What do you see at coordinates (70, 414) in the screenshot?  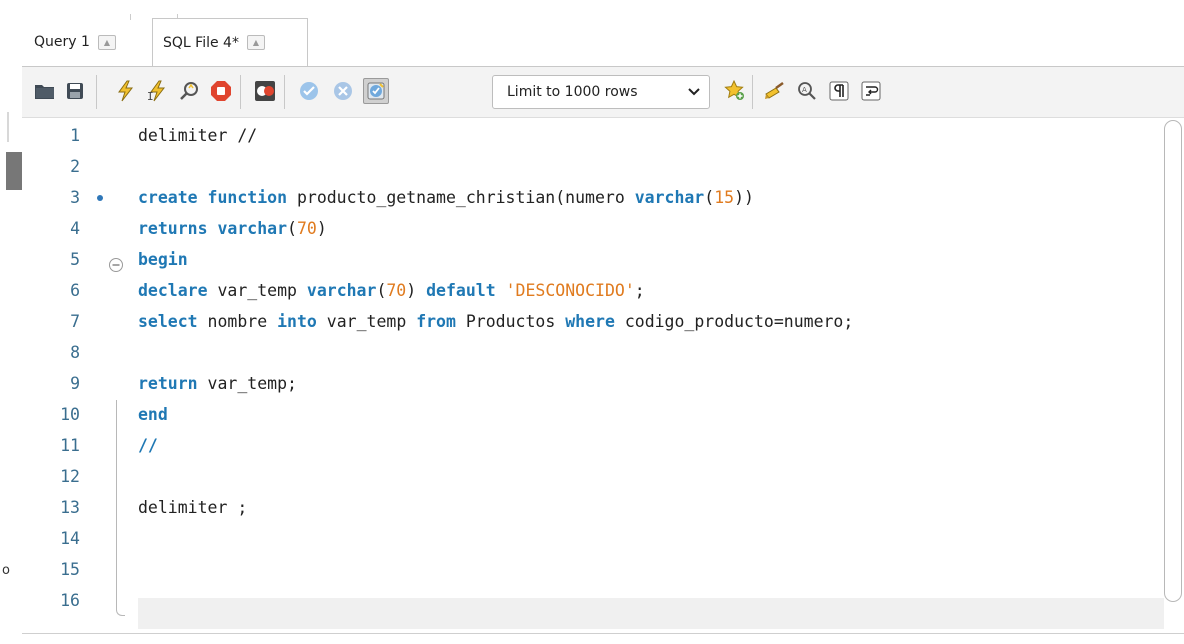 I see `line-number: 10` at bounding box center [70, 414].